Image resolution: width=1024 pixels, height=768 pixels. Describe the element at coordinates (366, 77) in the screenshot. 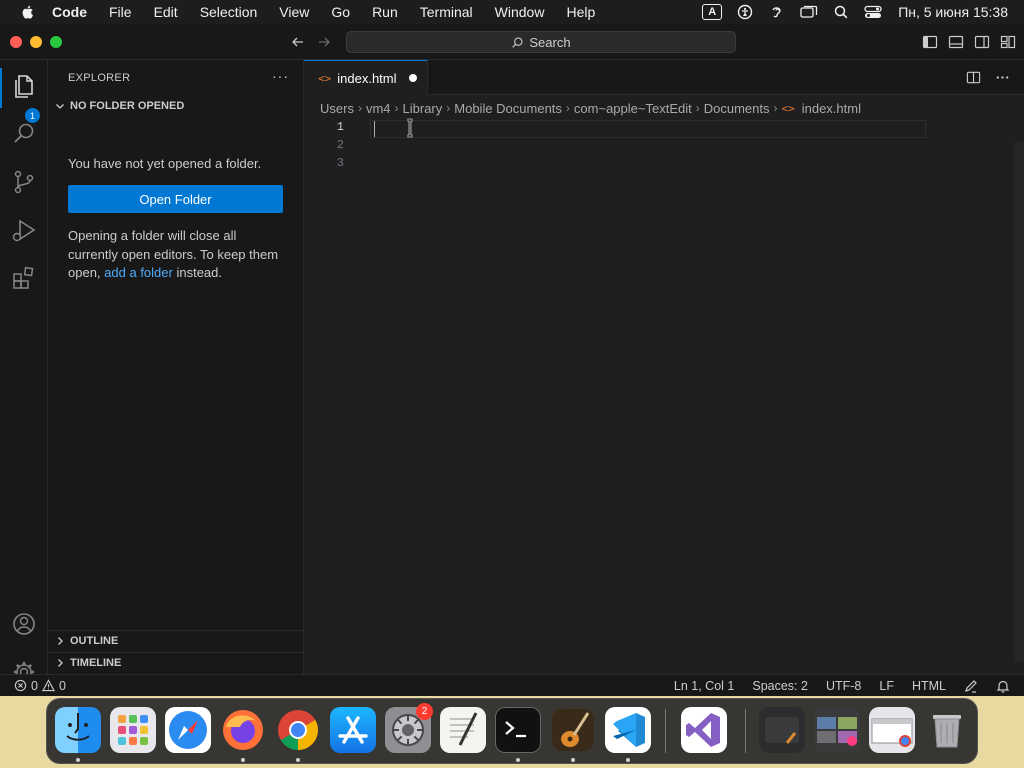

I see `tab-index-html: <> index.html` at that location.